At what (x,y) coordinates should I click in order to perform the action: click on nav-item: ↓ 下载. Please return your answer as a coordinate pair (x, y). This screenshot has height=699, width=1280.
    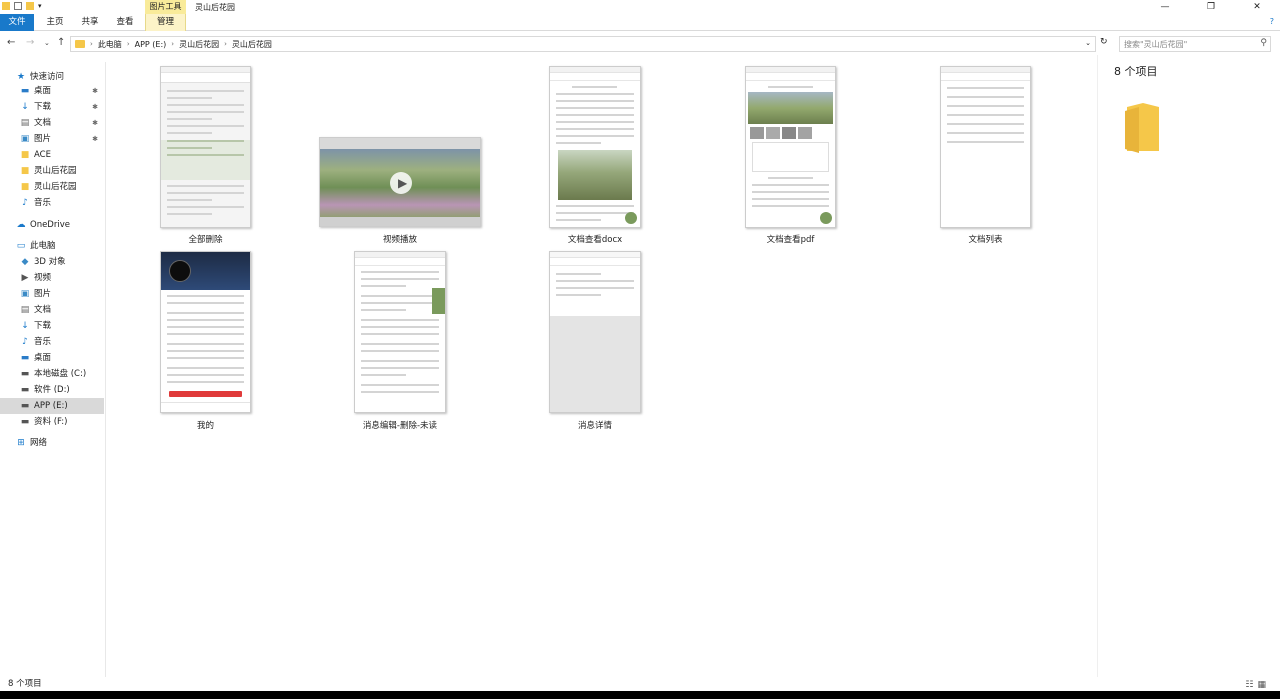
    Looking at the image, I should click on (52, 326).